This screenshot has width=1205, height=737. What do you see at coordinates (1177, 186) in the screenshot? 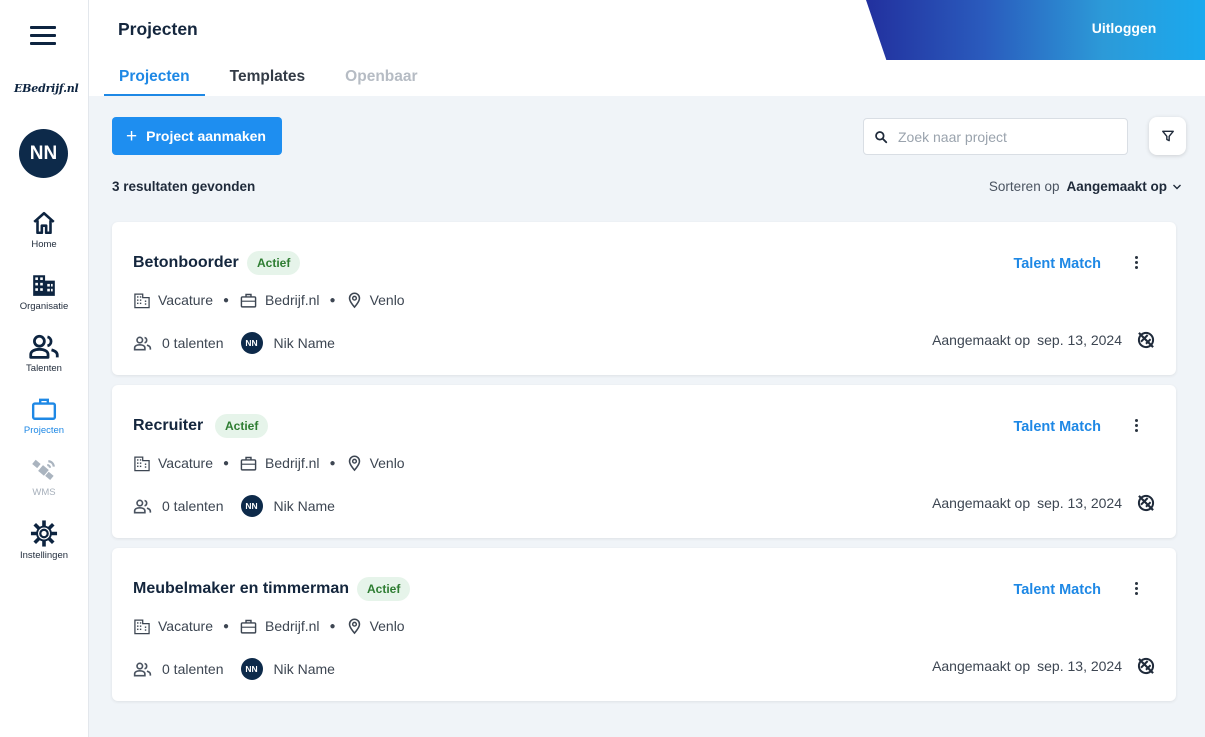
I see `chevron-down-icon` at bounding box center [1177, 186].